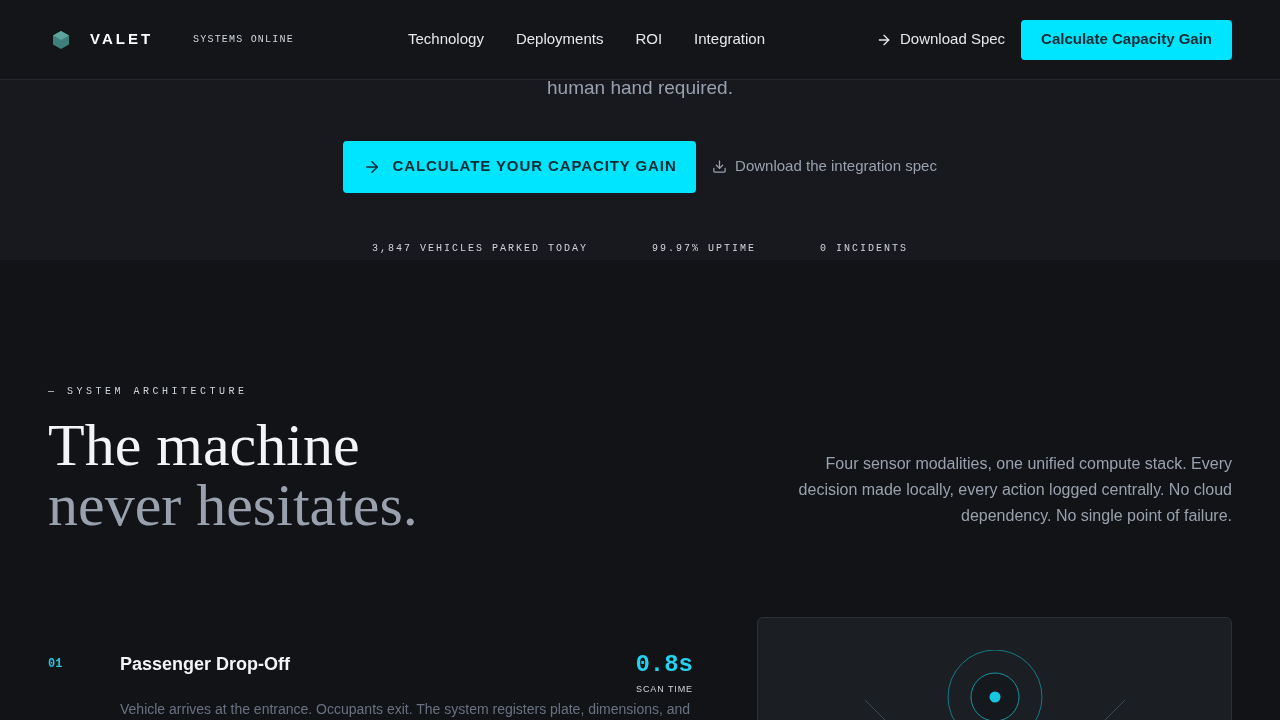 The image size is (1280, 720). I want to click on section-description: Four sensor modalities, one unified compute stack. Every decision made locally, every action logged centrally. No cloud dependency. No single point of failure., so click(1014, 490).